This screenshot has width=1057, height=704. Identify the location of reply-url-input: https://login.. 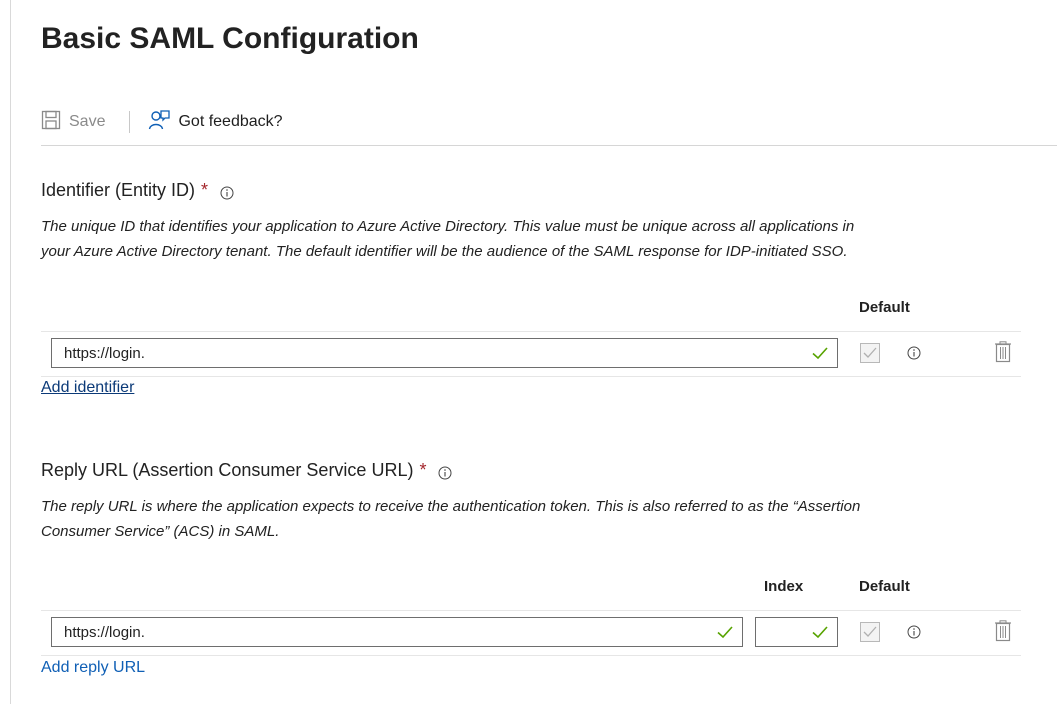
(397, 632).